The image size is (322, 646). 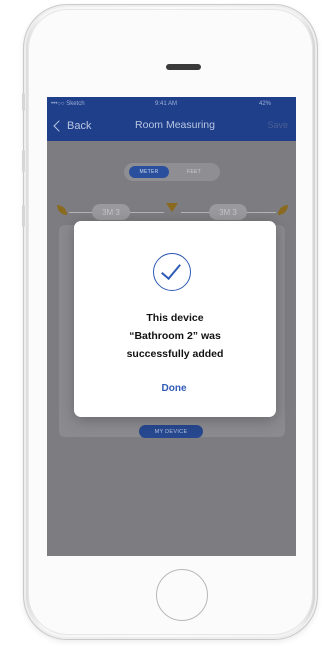 What do you see at coordinates (111, 212) in the screenshot?
I see `measure-left: 3M 3` at bounding box center [111, 212].